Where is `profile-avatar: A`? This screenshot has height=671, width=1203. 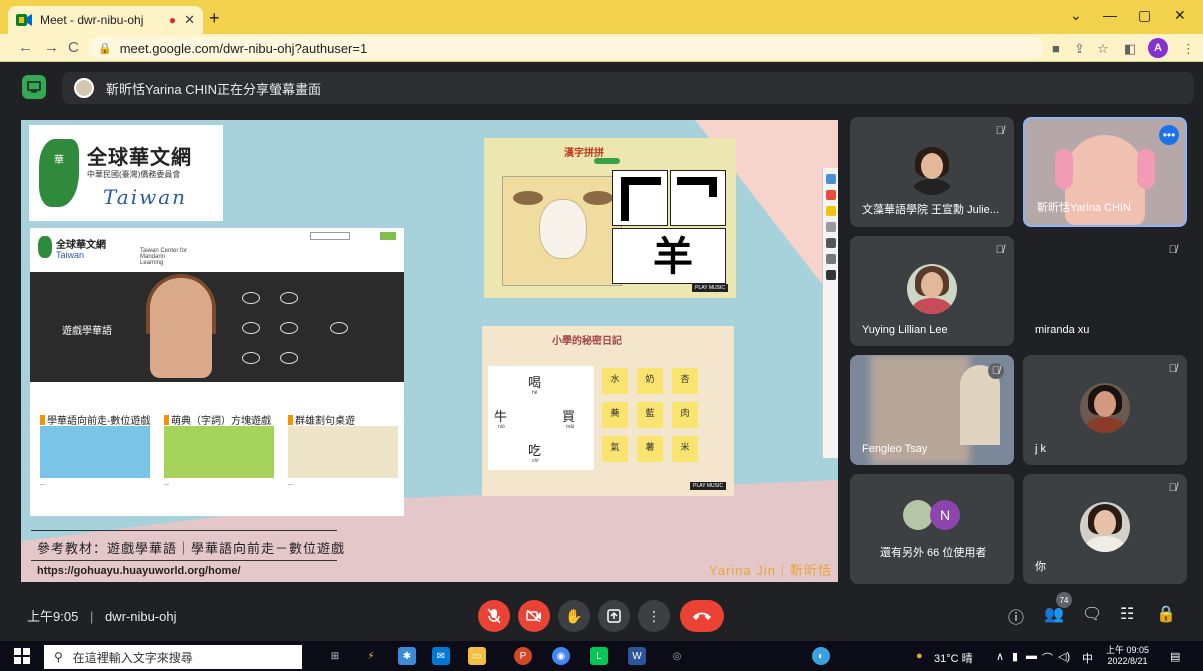
profile-avatar: A is located at coordinates (1158, 48).